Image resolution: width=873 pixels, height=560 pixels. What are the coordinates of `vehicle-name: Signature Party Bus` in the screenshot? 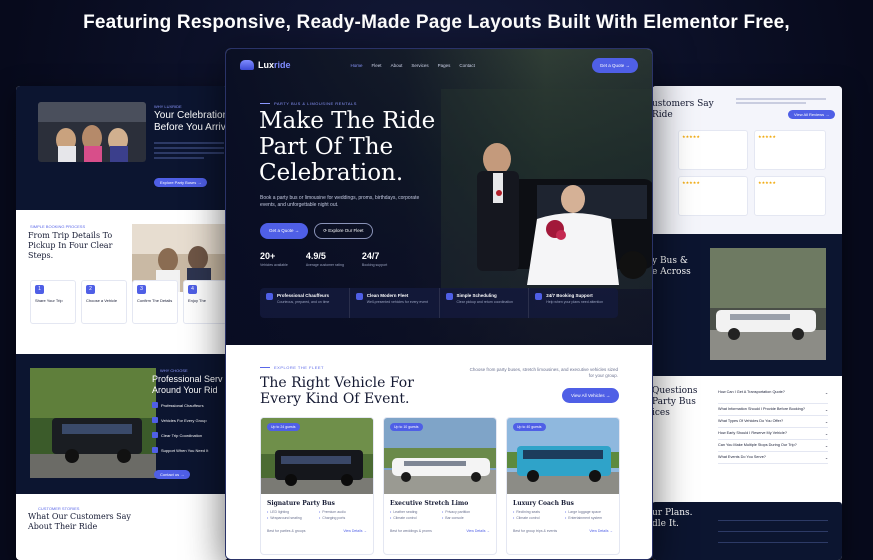 It's located at (301, 503).